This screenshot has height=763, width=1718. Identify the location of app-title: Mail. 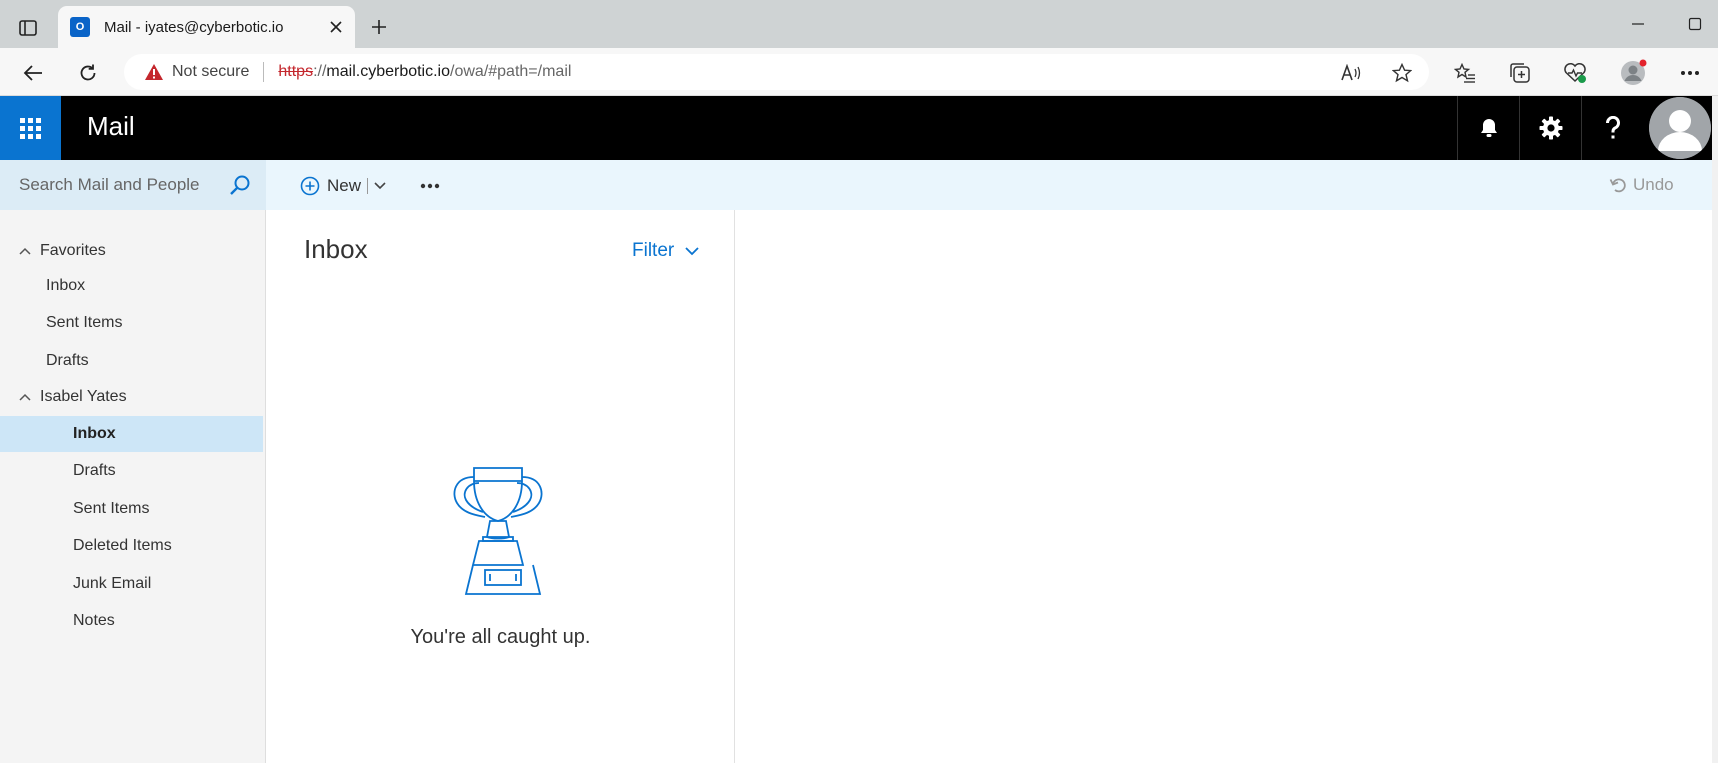
(111, 126).